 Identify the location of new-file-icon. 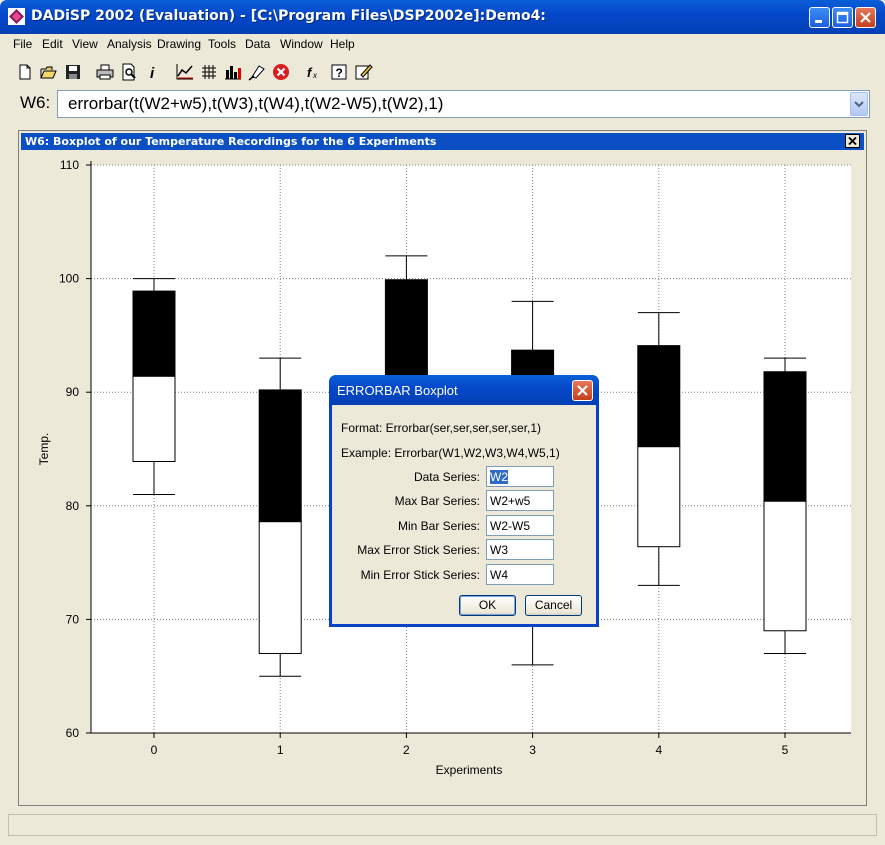
(25, 72).